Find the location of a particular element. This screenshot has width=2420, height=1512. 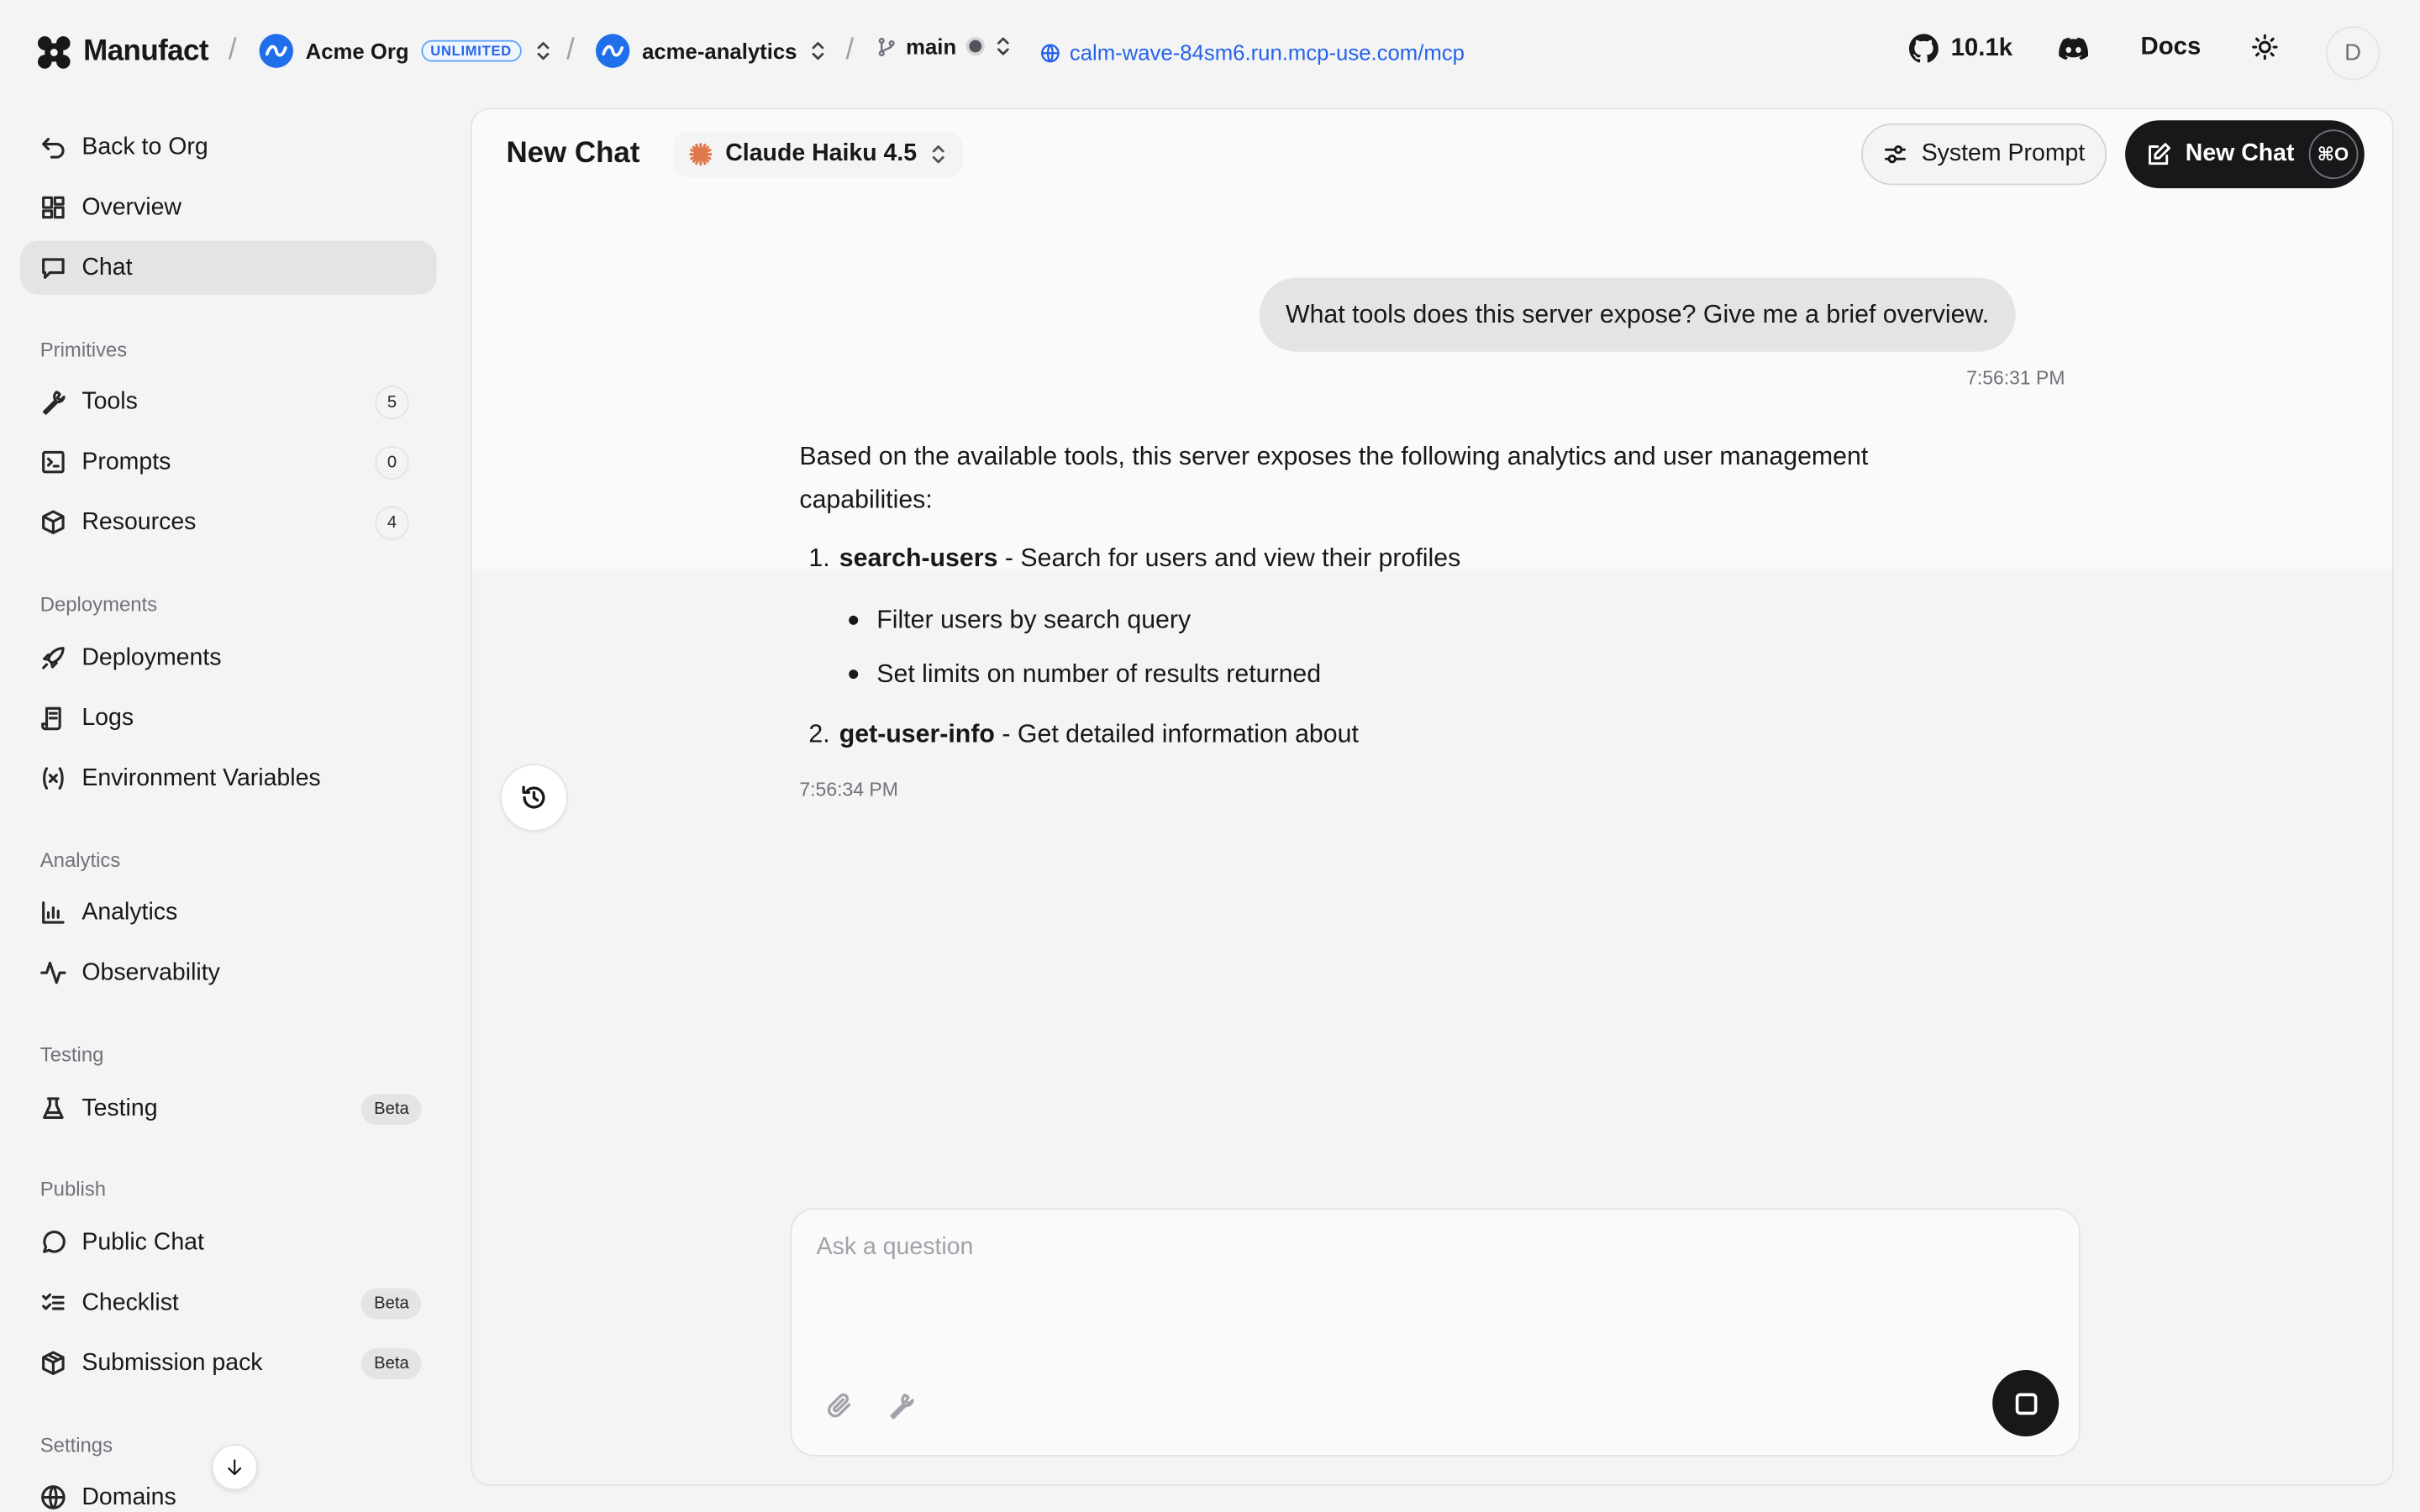

paperclip-icon is located at coordinates (840, 1406).